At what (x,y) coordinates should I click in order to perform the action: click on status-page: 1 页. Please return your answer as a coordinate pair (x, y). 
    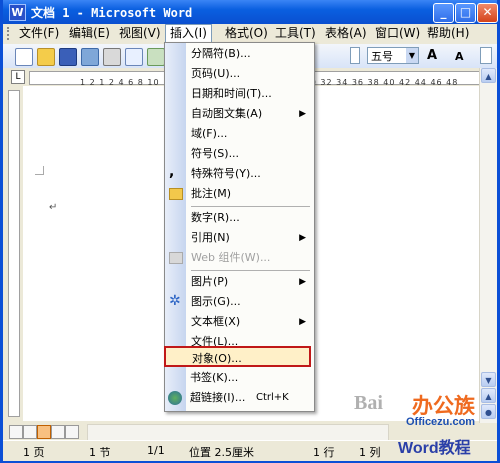
    Looking at the image, I should click on (34, 452).